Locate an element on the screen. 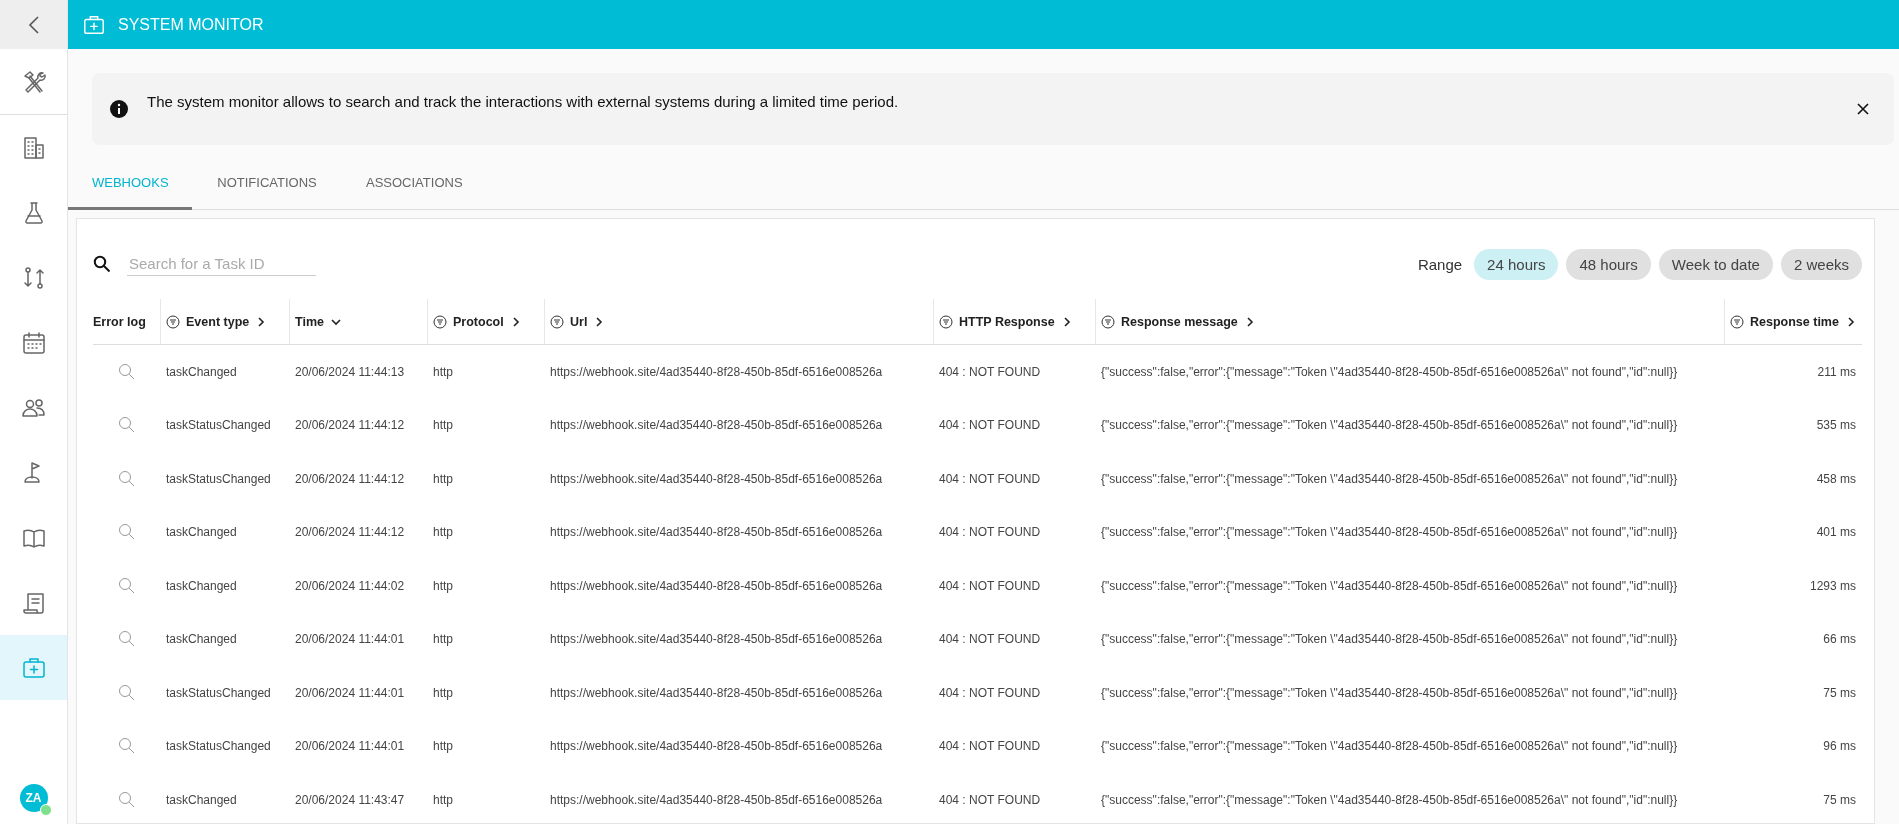 The image size is (1899, 824). column-header: Response time is located at coordinates (1793, 321).